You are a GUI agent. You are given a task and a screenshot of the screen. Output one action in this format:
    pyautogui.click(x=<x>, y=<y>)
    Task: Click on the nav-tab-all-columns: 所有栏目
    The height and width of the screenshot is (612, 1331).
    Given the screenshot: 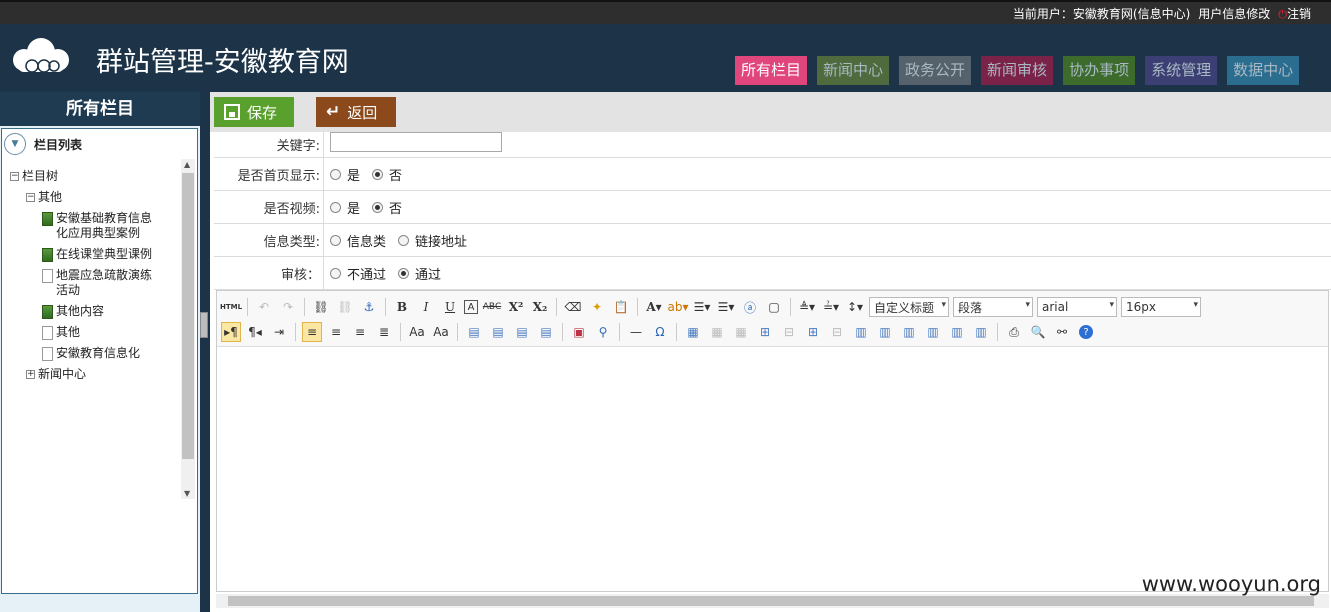 What is the action you would take?
    pyautogui.click(x=771, y=70)
    